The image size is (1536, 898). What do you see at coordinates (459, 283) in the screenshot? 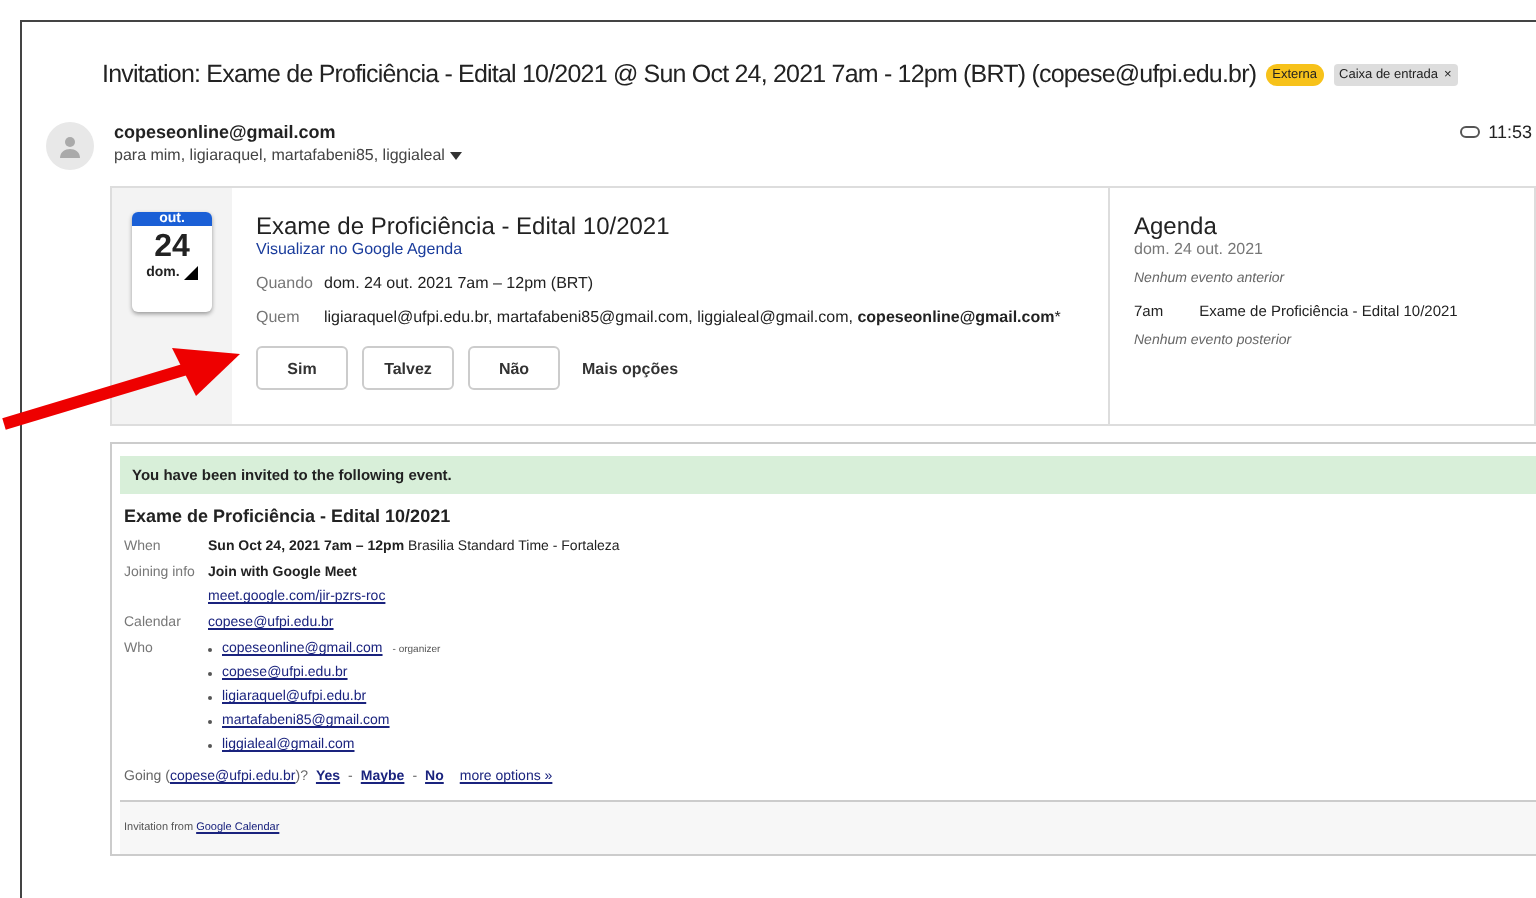
I see `detail-value: dom. 24 out. 2021 7am – 12pm (BRT)` at bounding box center [459, 283].